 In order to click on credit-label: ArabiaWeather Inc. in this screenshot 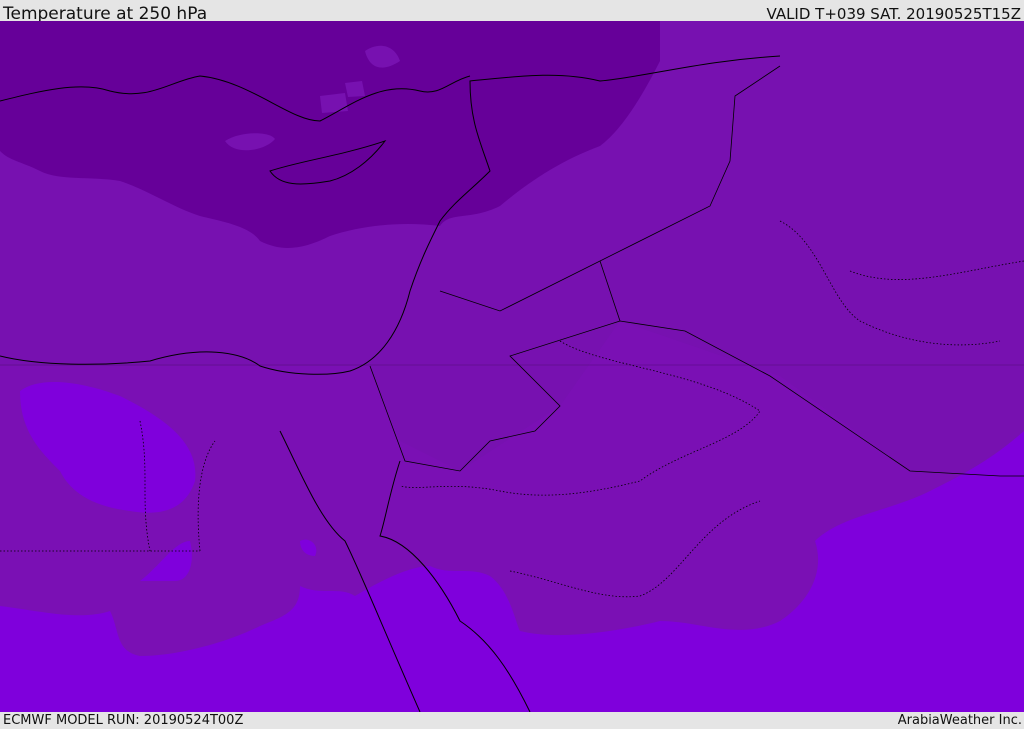, I will do `click(959, 720)`.